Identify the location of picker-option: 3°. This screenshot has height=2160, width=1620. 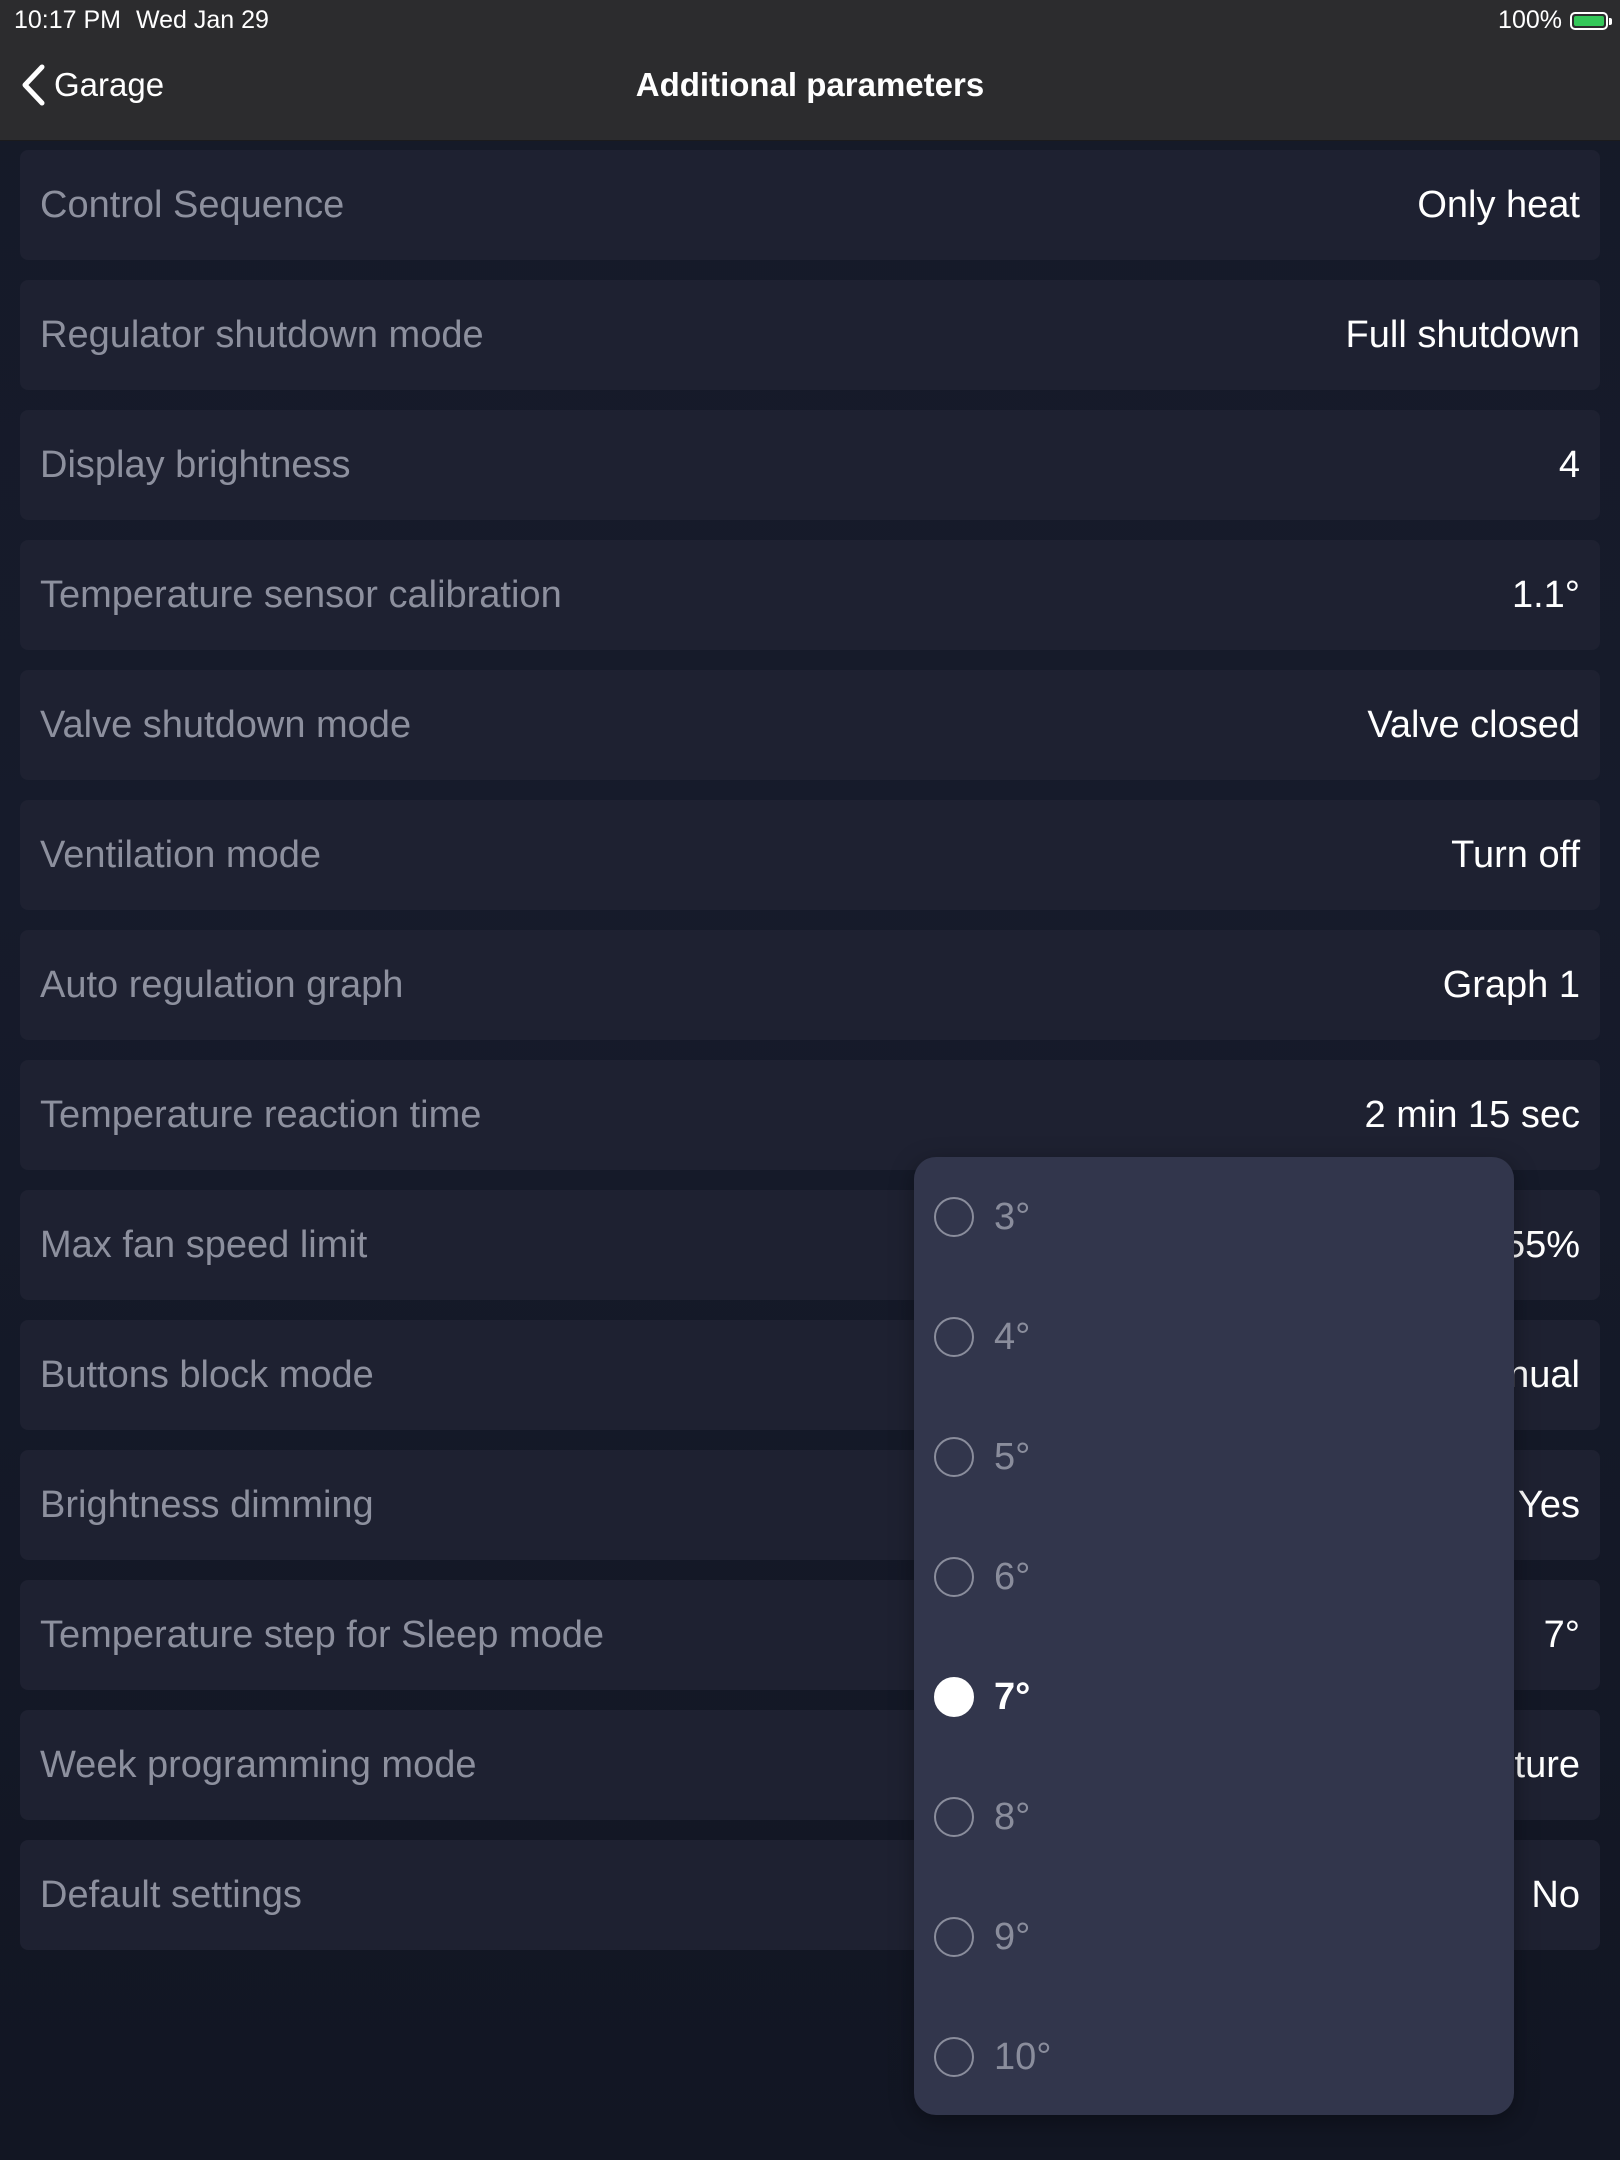
(1214, 1217).